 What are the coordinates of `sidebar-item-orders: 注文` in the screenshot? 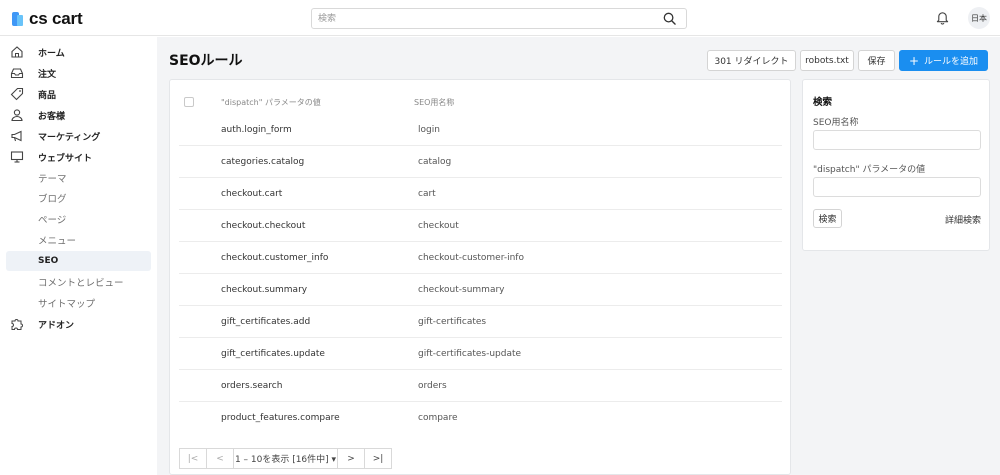 It's located at (78, 73).